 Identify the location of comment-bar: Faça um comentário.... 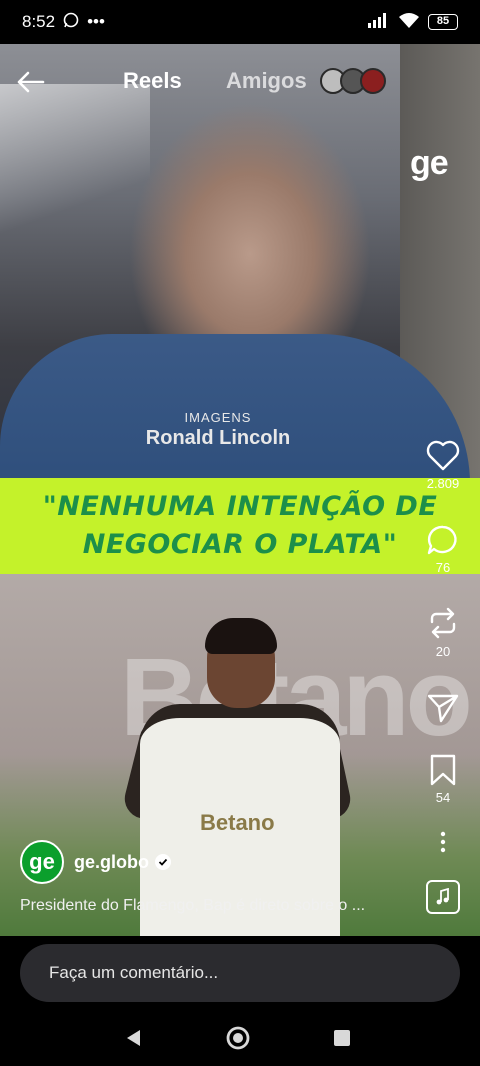
(240, 975).